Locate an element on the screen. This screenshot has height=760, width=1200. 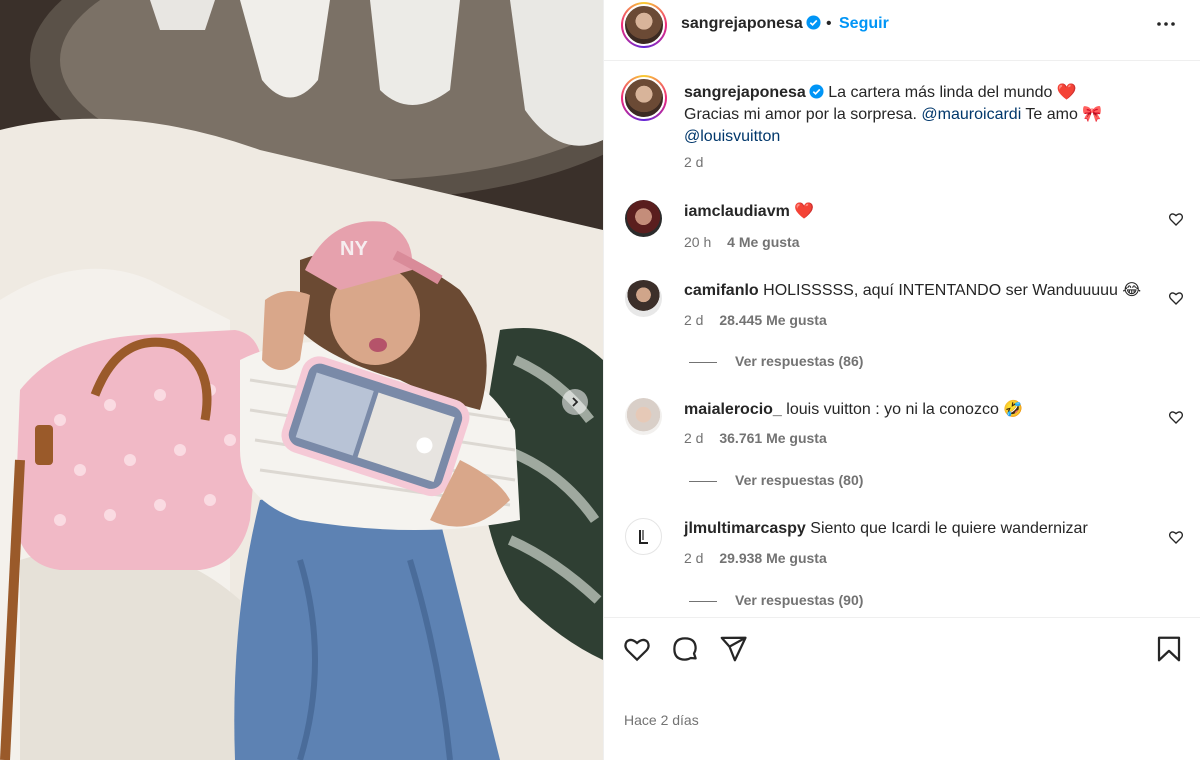
comment-likes: 36.761 Me gusta is located at coordinates (772, 438).